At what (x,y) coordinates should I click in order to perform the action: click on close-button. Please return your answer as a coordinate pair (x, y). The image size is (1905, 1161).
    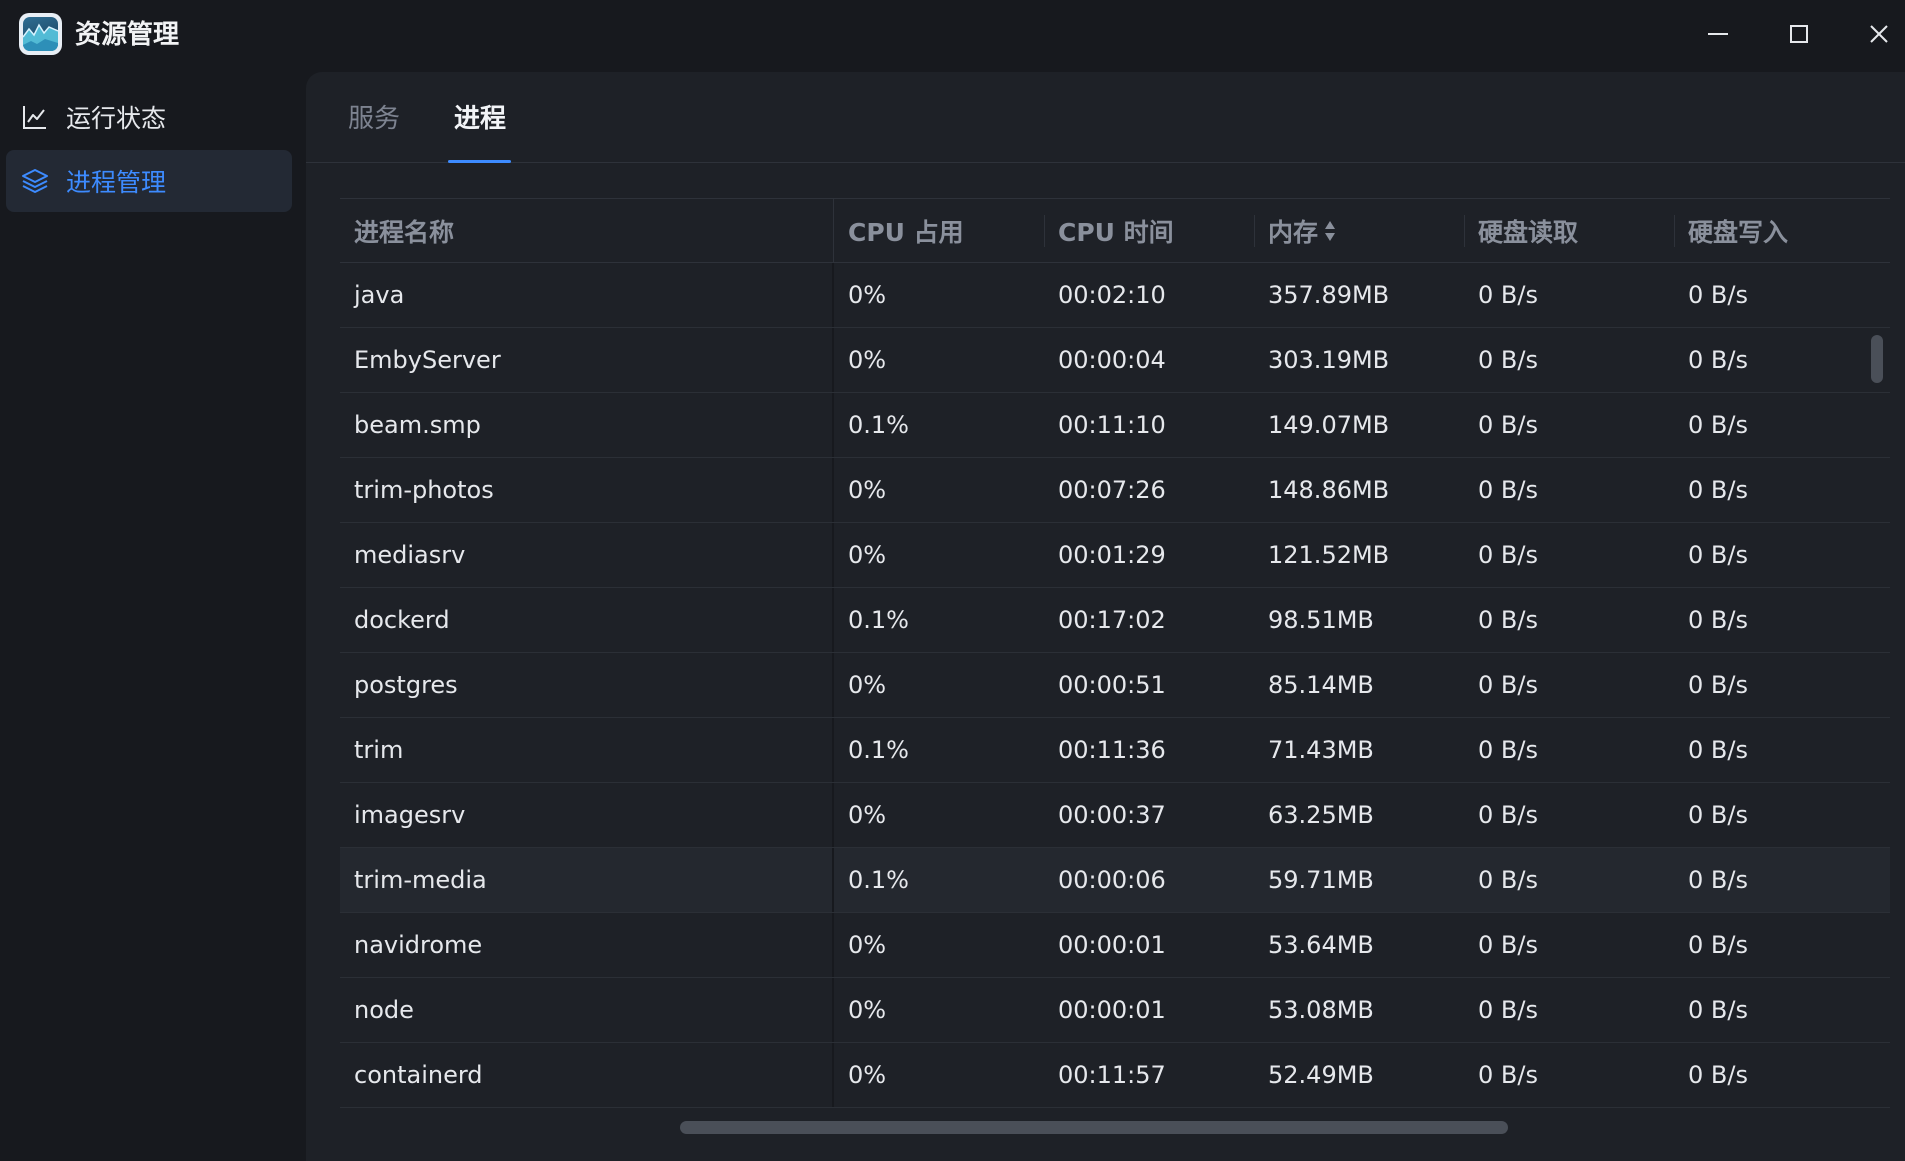
    Looking at the image, I should click on (1879, 34).